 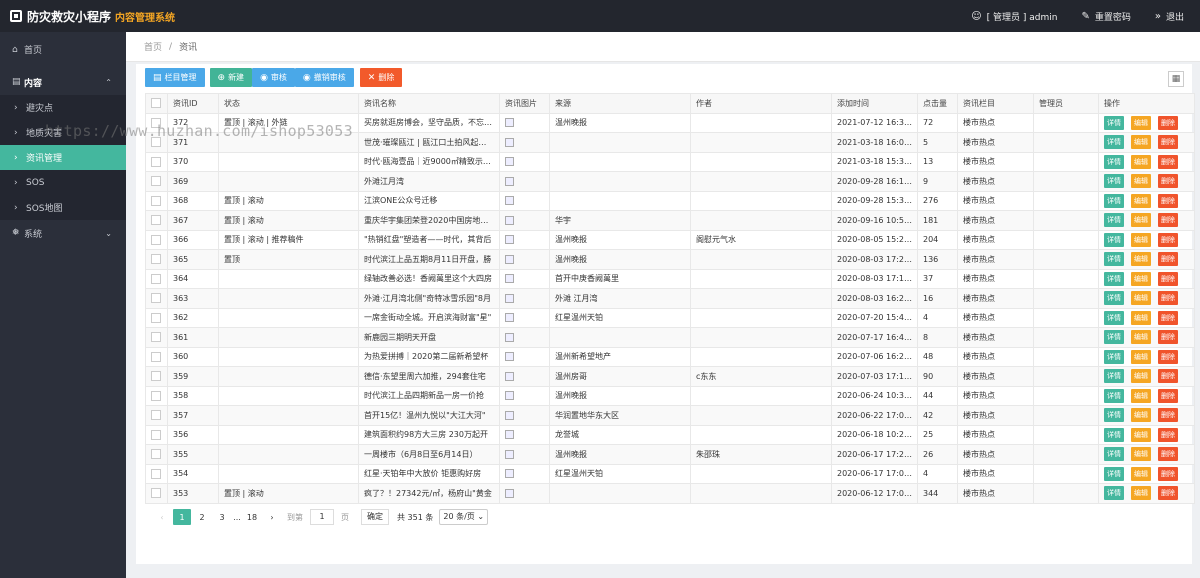 I want to click on logout-link: » 退出, so click(x=1169, y=16).